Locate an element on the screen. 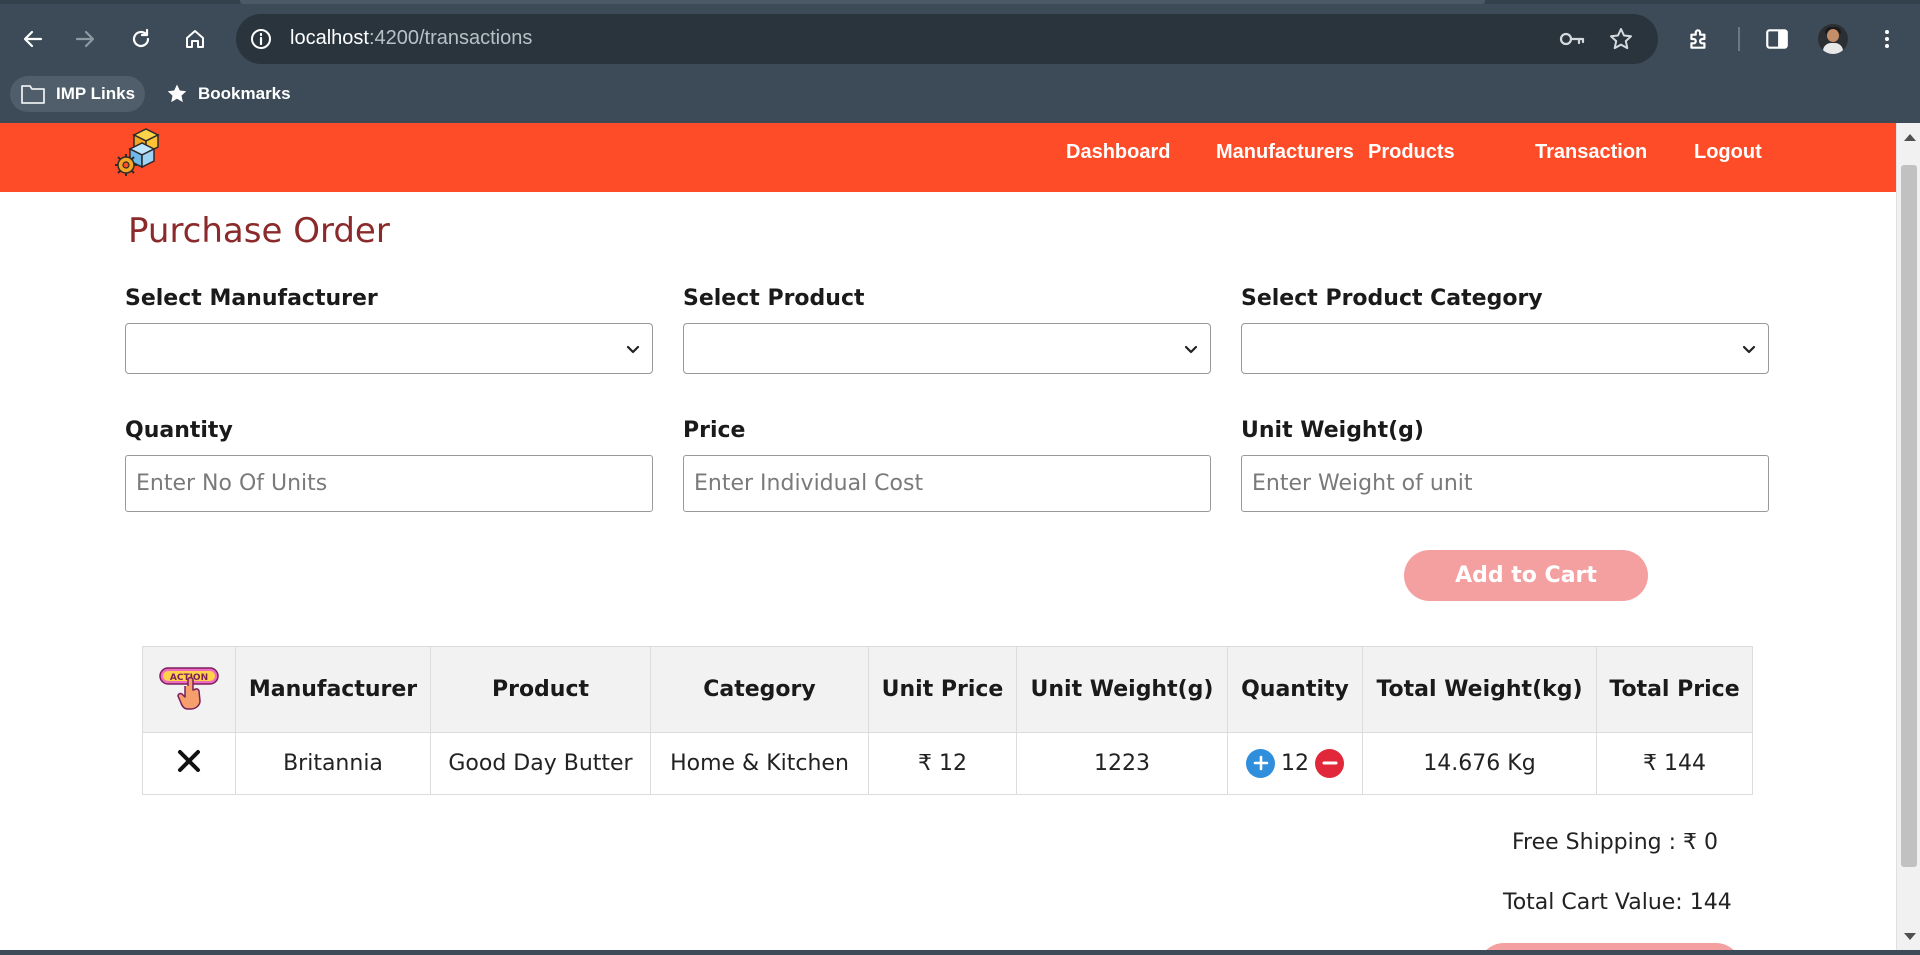  nav-transaction: Transaction is located at coordinates (1591, 152).